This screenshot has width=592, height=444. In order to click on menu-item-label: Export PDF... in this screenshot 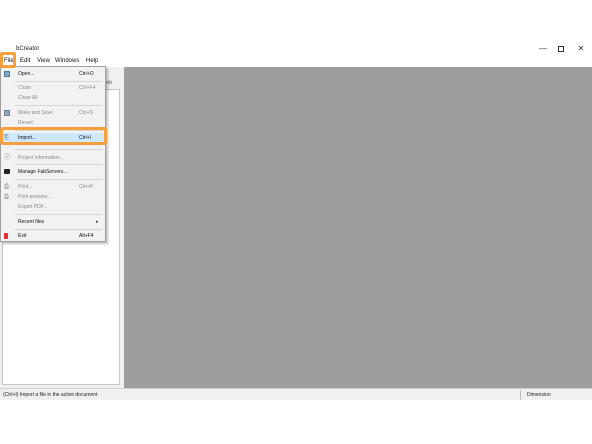, I will do `click(33, 207)`.